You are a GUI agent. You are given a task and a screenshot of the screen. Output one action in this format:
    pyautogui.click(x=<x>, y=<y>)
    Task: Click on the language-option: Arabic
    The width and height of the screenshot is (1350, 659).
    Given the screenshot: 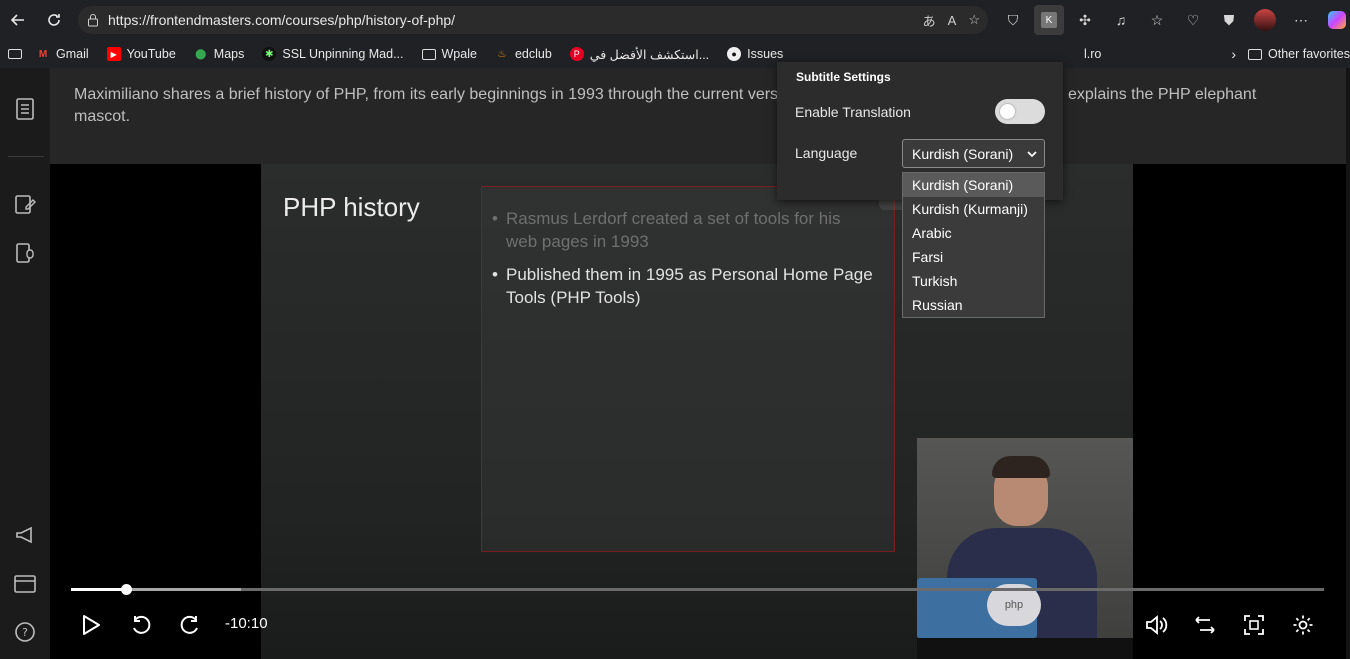 What is the action you would take?
    pyautogui.click(x=973, y=233)
    